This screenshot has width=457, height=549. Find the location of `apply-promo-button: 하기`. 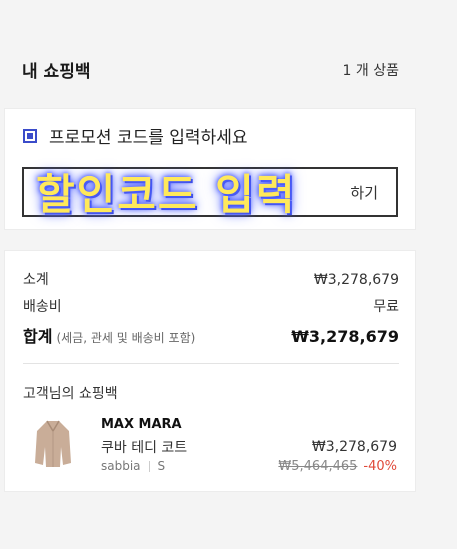

apply-promo-button: 하기 is located at coordinates (364, 192).